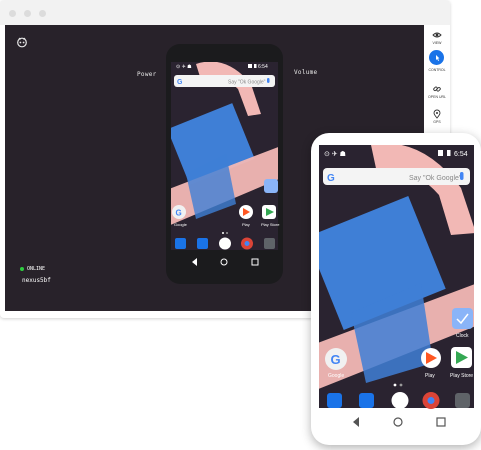 The width and height of the screenshot is (481, 450). I want to click on sidebar-item-gps: GPS, so click(437, 116).